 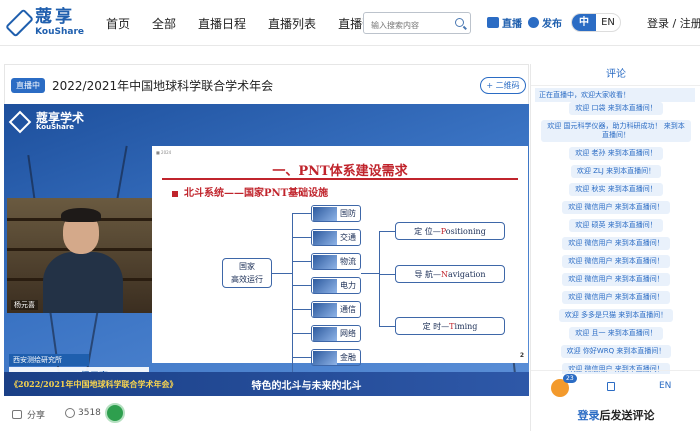 What do you see at coordinates (340, 171) in the screenshot?
I see `slide-title: 一、PNT体系建设需求` at bounding box center [340, 171].